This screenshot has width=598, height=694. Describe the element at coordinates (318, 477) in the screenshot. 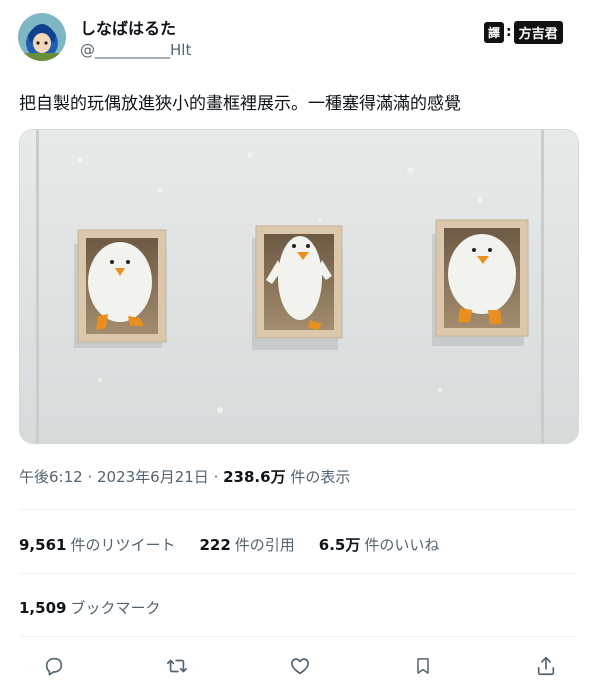

I see `view-count-label: 件の表示` at that location.